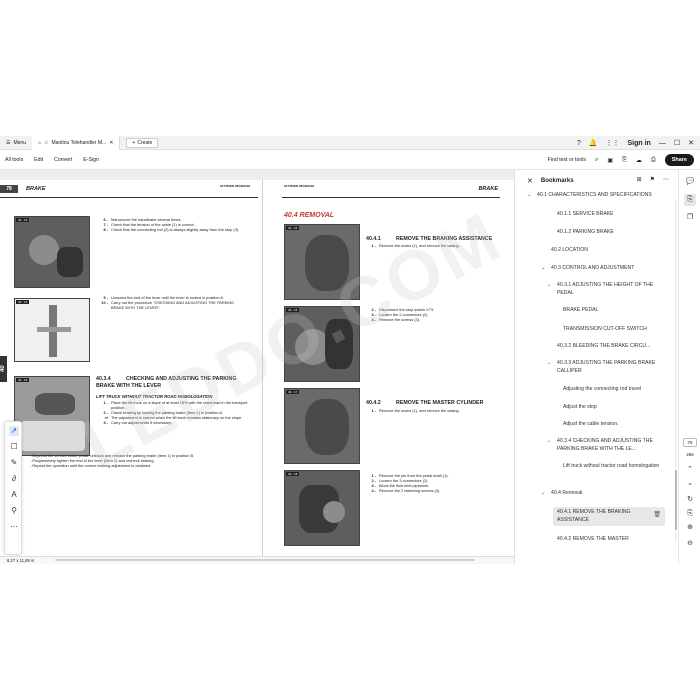 The image size is (700, 700). I want to click on copy-icon: ⎘, so click(690, 514).